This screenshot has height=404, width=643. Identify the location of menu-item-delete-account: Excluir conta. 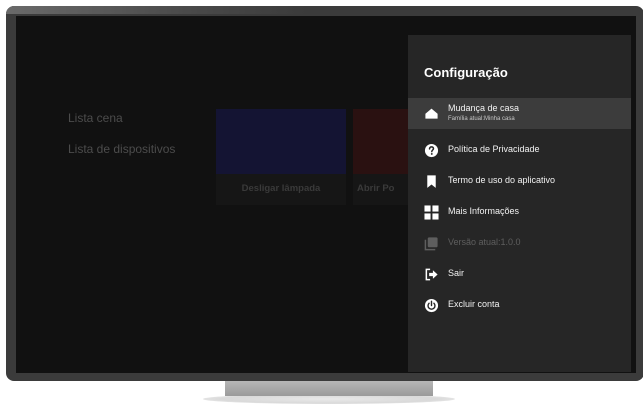
(519, 305).